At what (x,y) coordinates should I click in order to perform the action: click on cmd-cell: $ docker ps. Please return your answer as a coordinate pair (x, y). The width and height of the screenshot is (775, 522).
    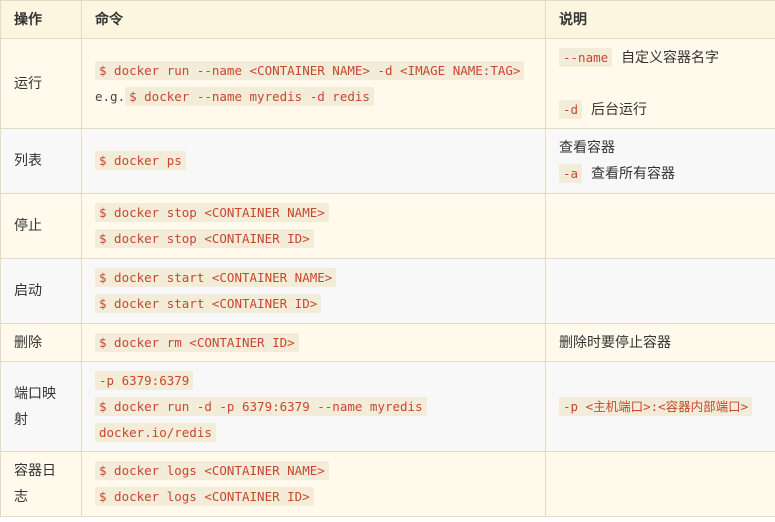
    Looking at the image, I should click on (313, 161).